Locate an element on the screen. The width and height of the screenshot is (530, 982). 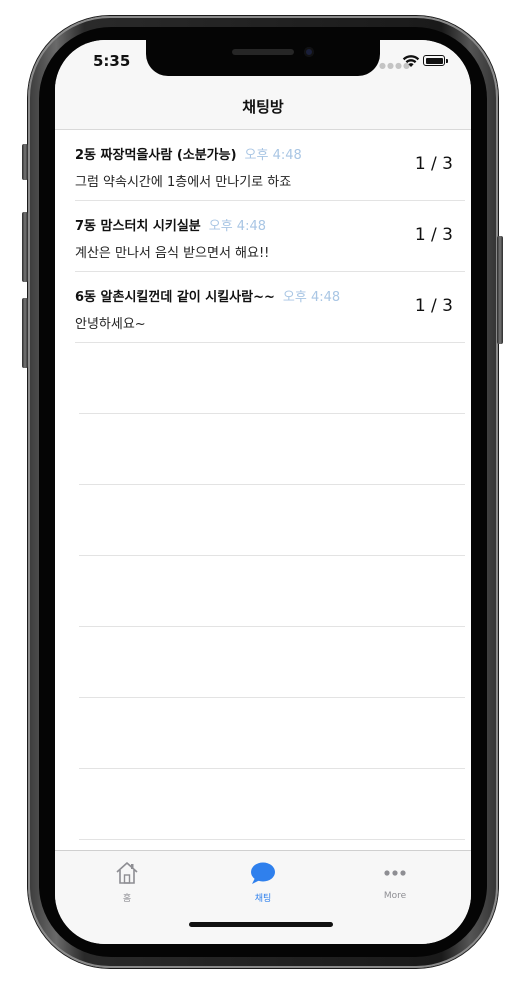
mute-switch is located at coordinates (25, 162).